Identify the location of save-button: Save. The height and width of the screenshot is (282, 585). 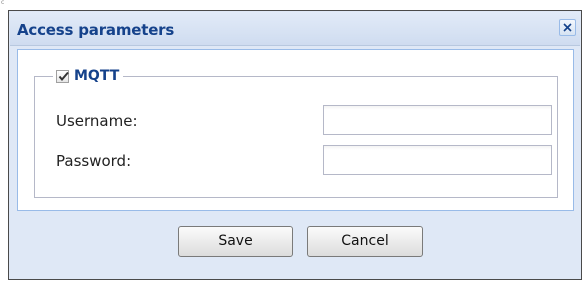
(235, 241).